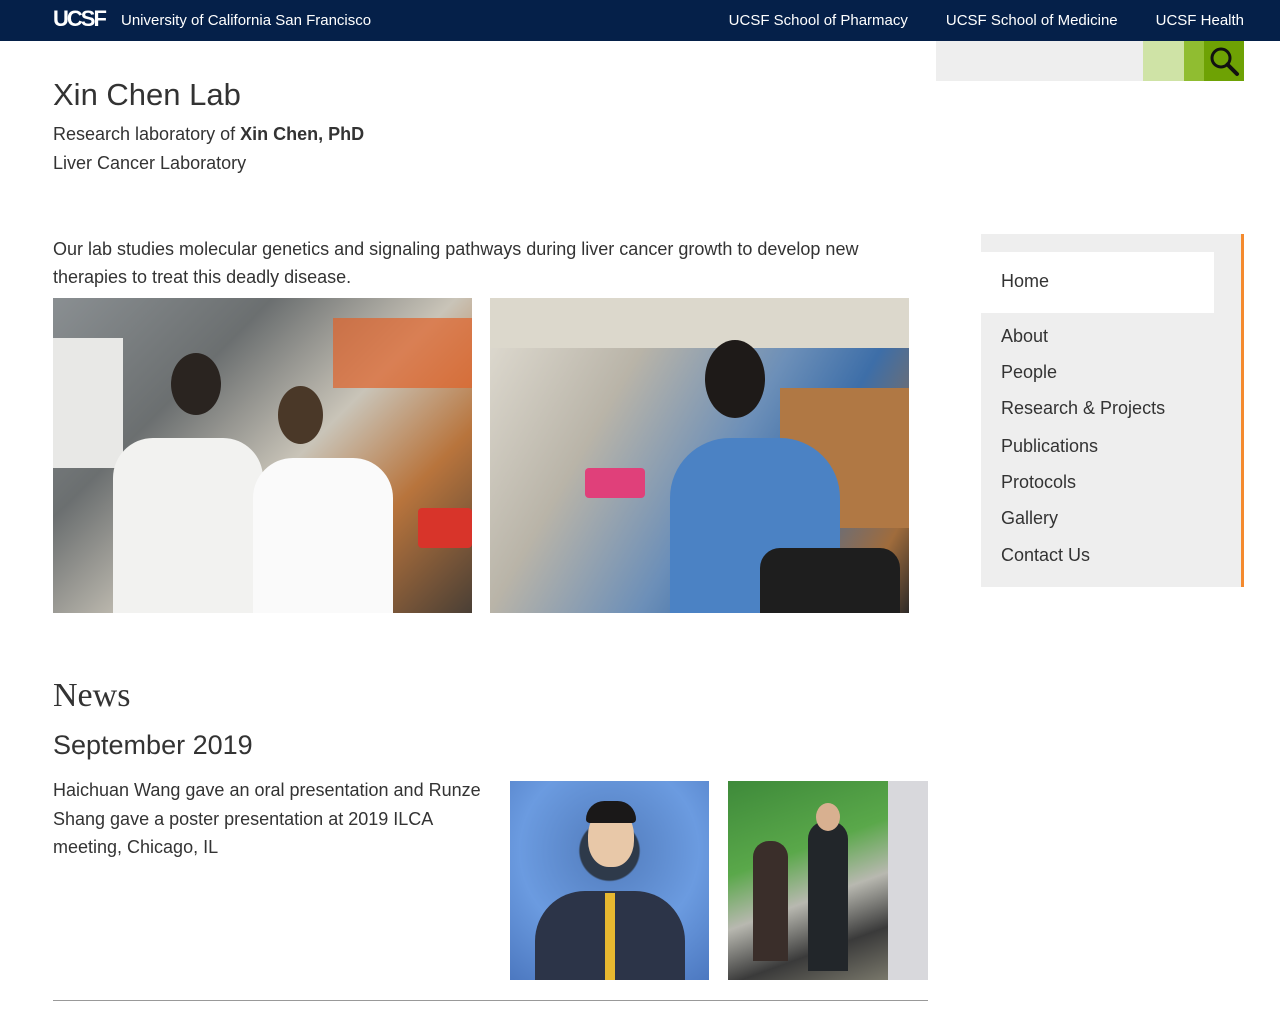 The width and height of the screenshot is (1280, 1024). What do you see at coordinates (153, 745) in the screenshot?
I see `news-date-heading: September 2019` at bounding box center [153, 745].